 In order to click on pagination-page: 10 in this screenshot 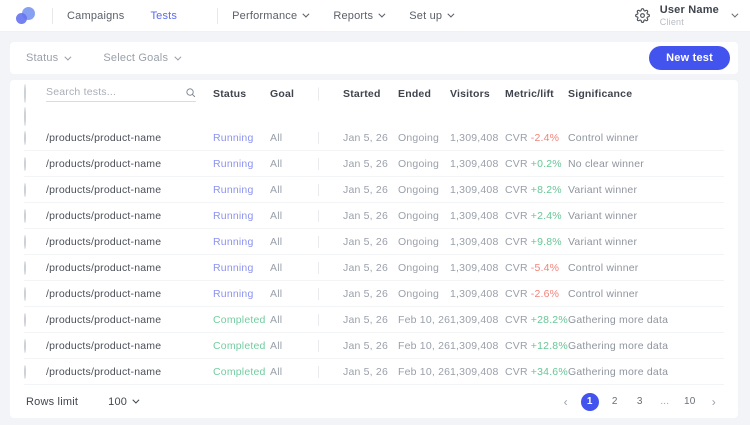, I will do `click(690, 402)`.